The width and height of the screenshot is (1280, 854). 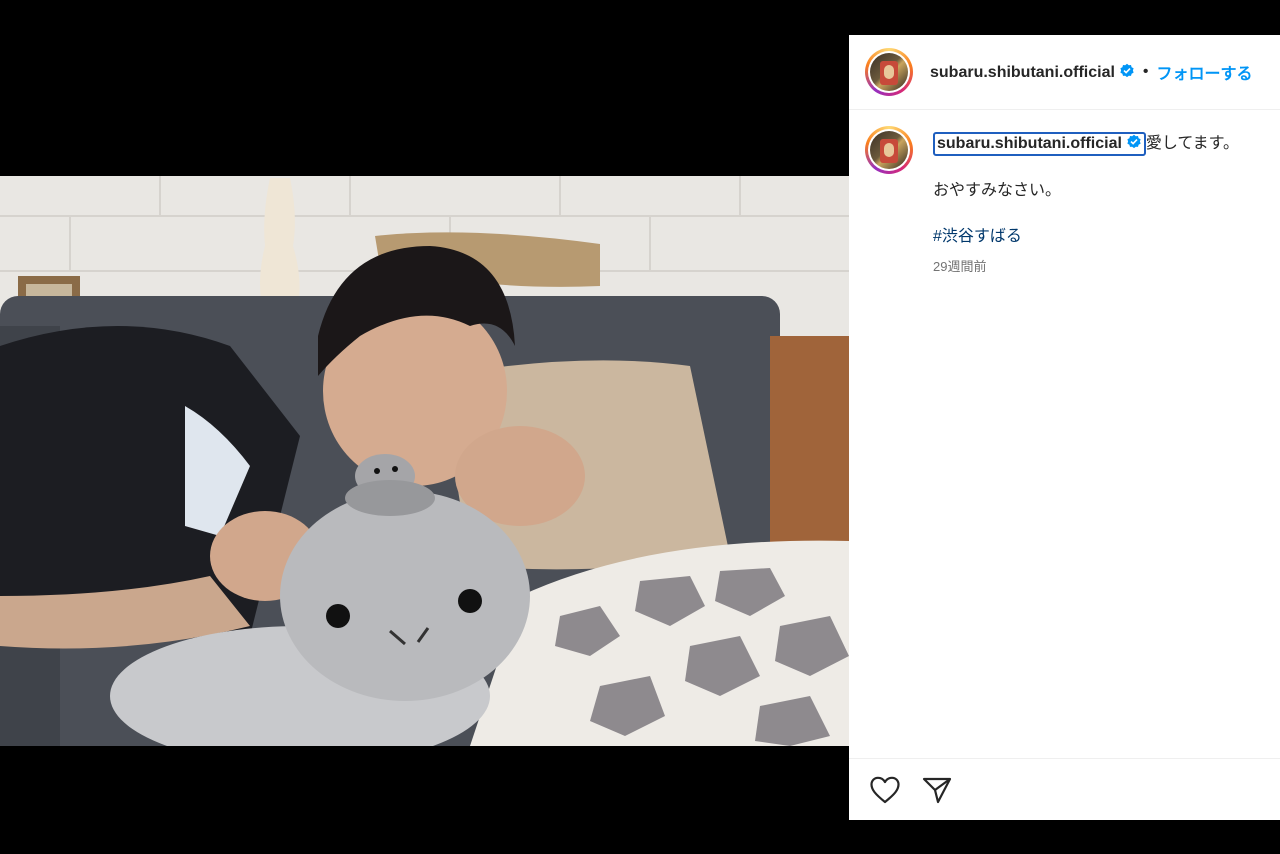 I want to click on post-header: subaru.shibutani.official • フォローする, so click(x=1064, y=72).